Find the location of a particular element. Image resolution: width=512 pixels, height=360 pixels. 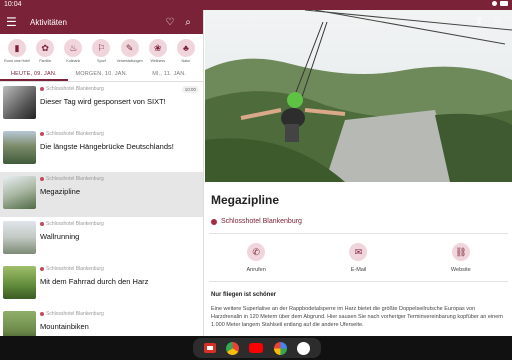

action-label: Website is located at coordinates (460, 270).